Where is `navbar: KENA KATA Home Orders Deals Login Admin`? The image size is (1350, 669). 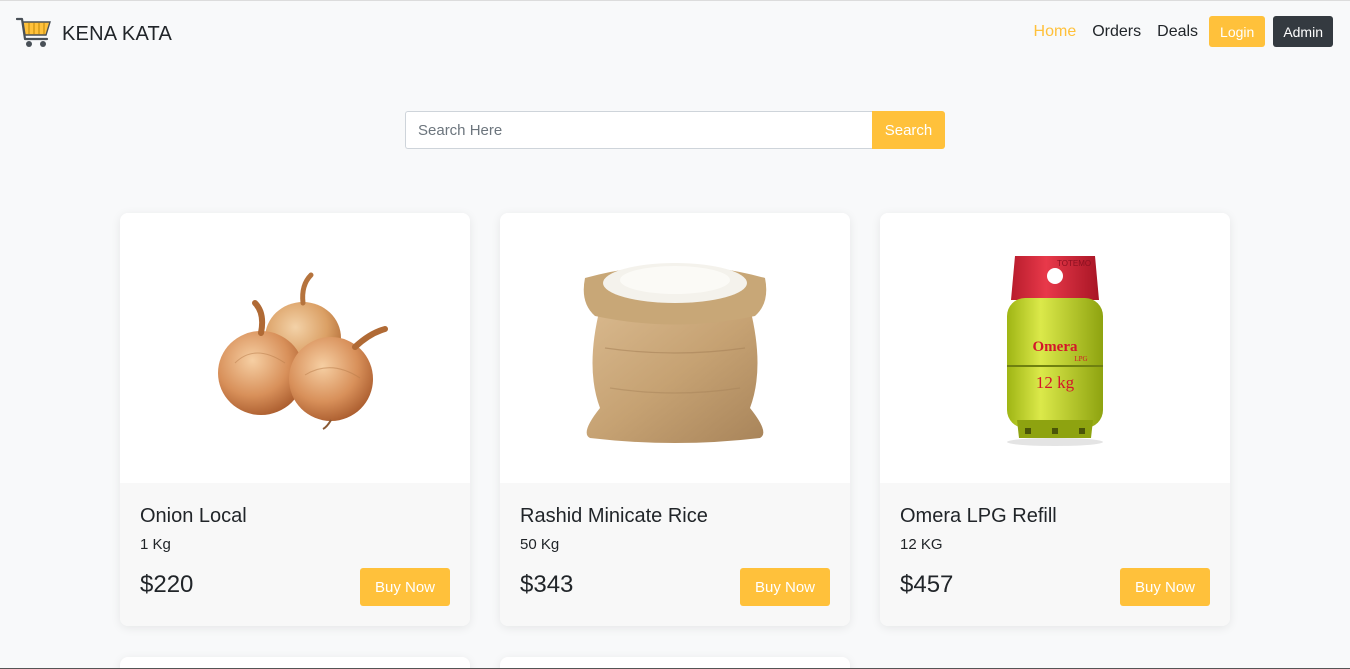
navbar: KENA KATA Home Orders Deals Login Admin is located at coordinates (675, 32).